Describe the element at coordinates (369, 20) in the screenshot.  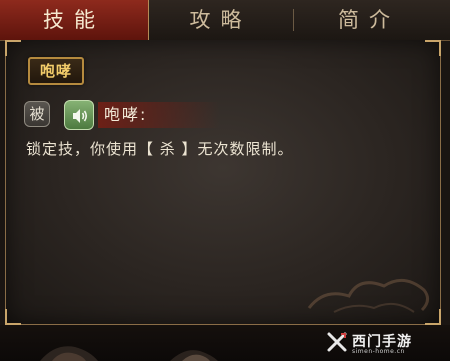
I see `tab-intro: 简介` at that location.